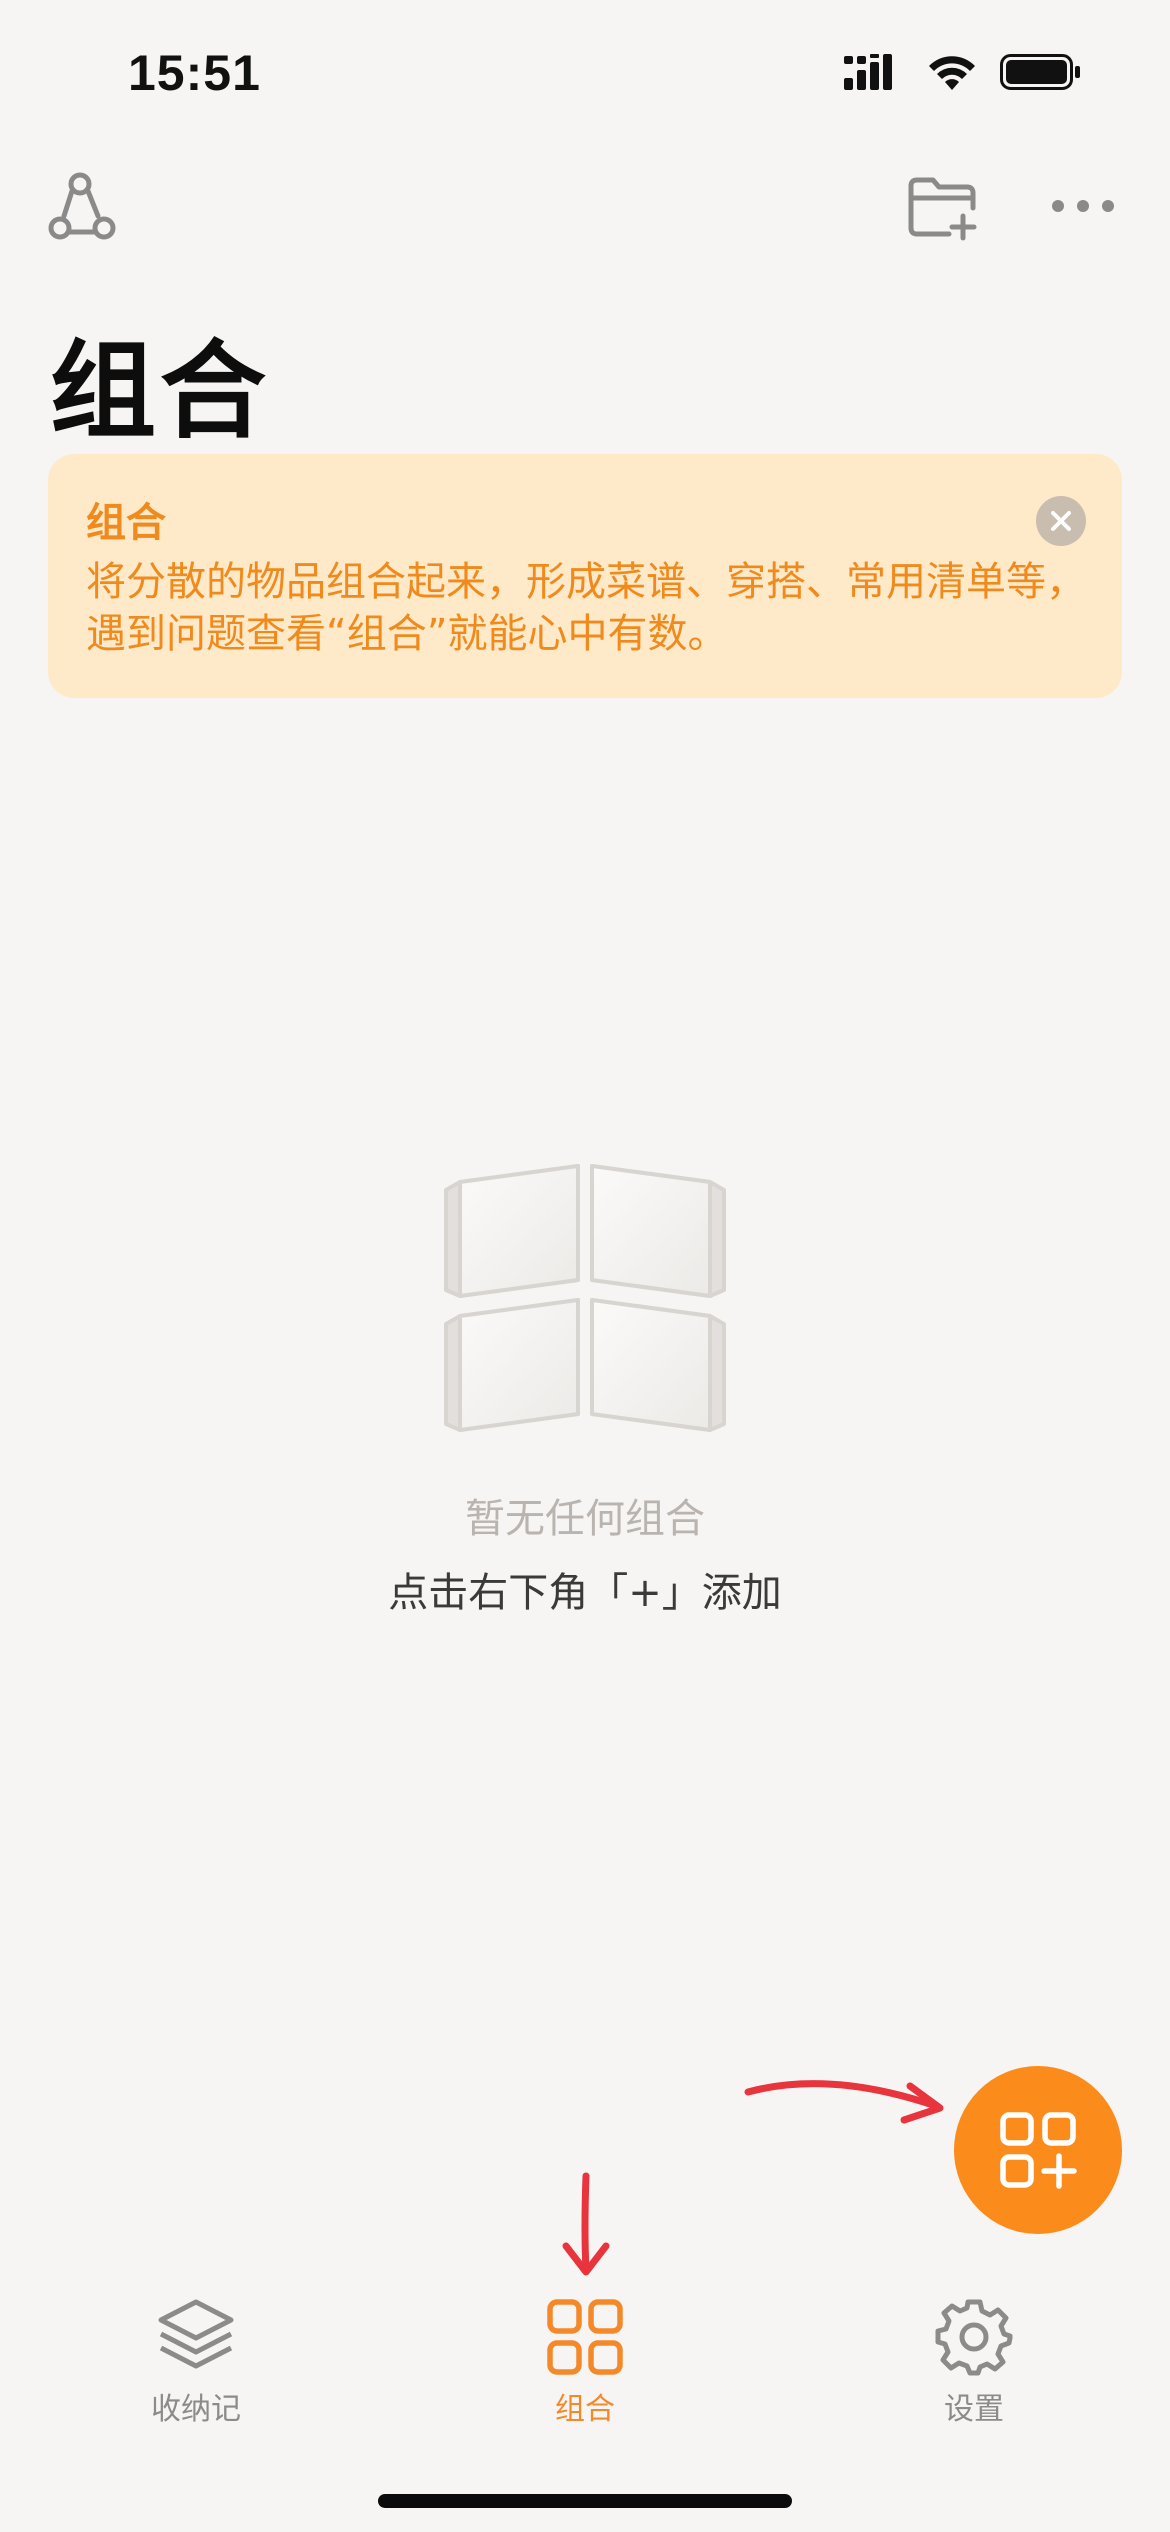  What do you see at coordinates (868, 72) in the screenshot?
I see `cellular-signal-icon` at bounding box center [868, 72].